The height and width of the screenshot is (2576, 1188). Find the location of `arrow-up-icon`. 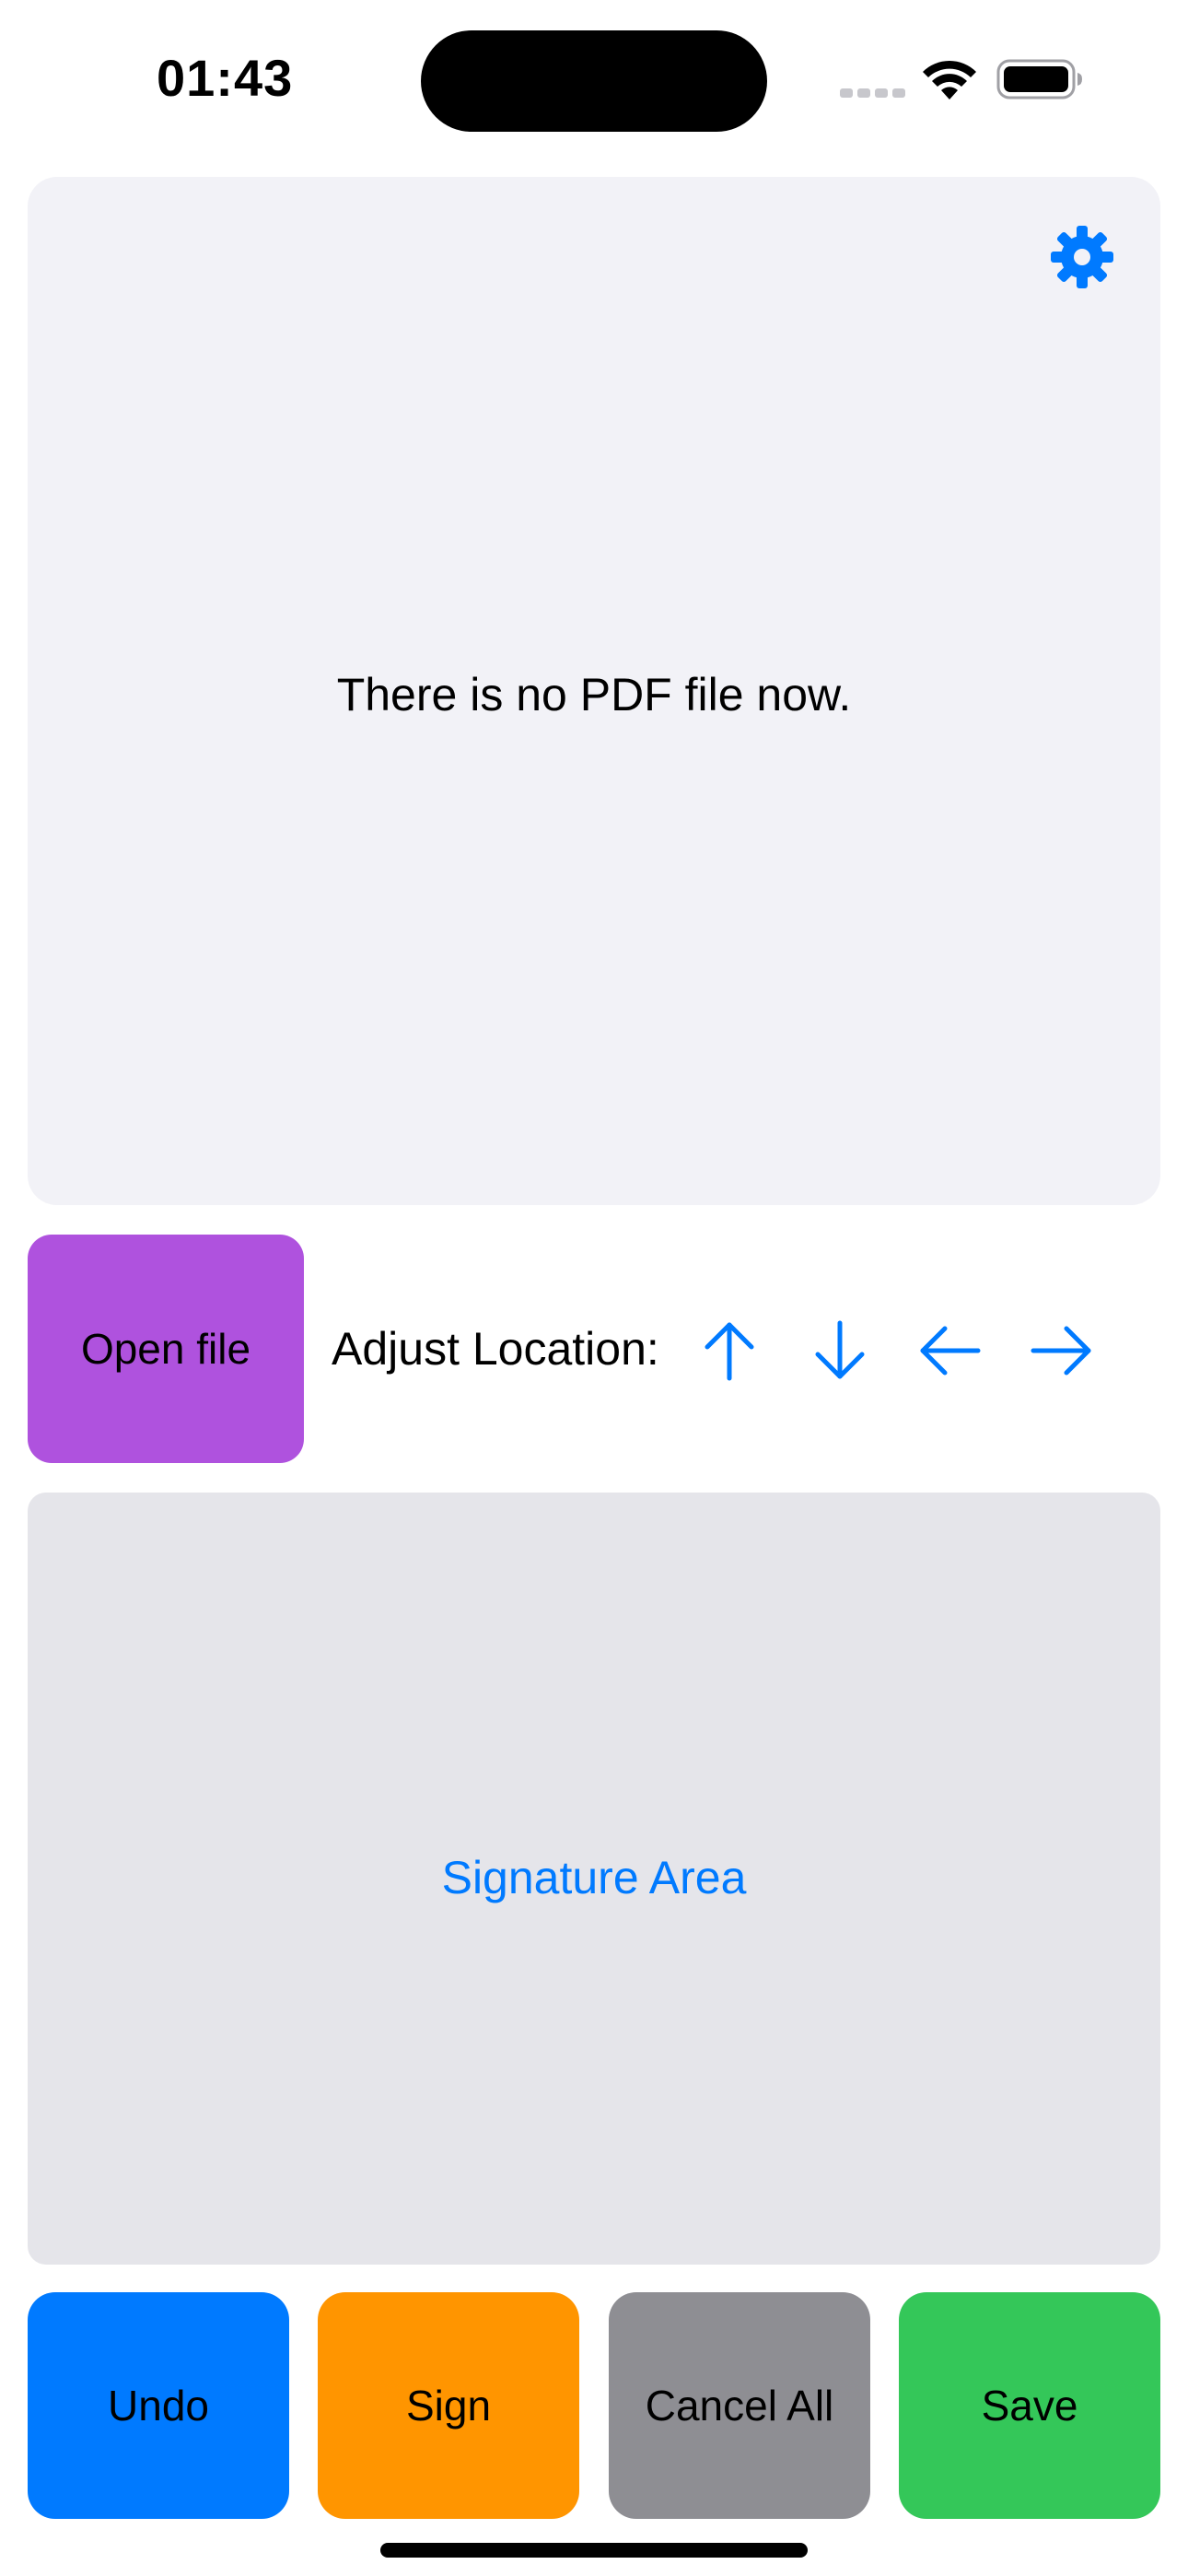

arrow-up-icon is located at coordinates (729, 1351).